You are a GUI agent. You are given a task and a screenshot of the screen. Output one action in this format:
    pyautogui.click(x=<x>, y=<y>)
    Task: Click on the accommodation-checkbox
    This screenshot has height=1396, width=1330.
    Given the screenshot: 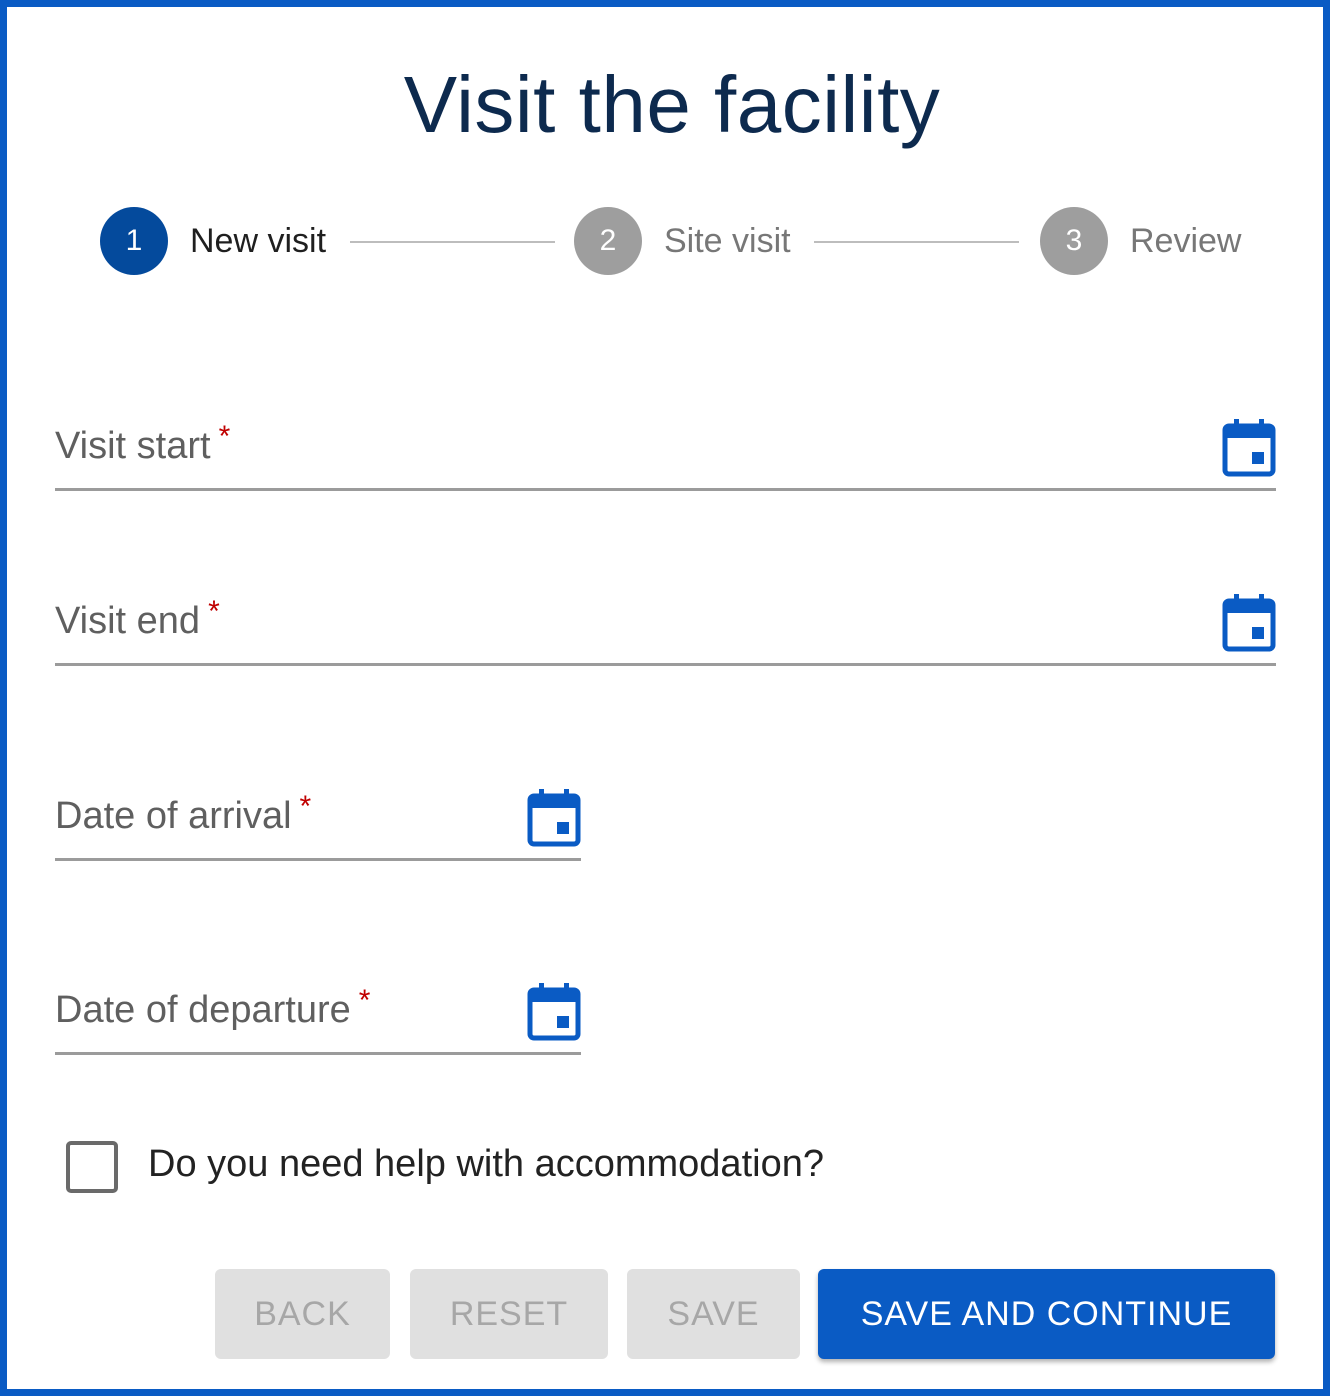 What is the action you would take?
    pyautogui.click(x=92, y=1167)
    